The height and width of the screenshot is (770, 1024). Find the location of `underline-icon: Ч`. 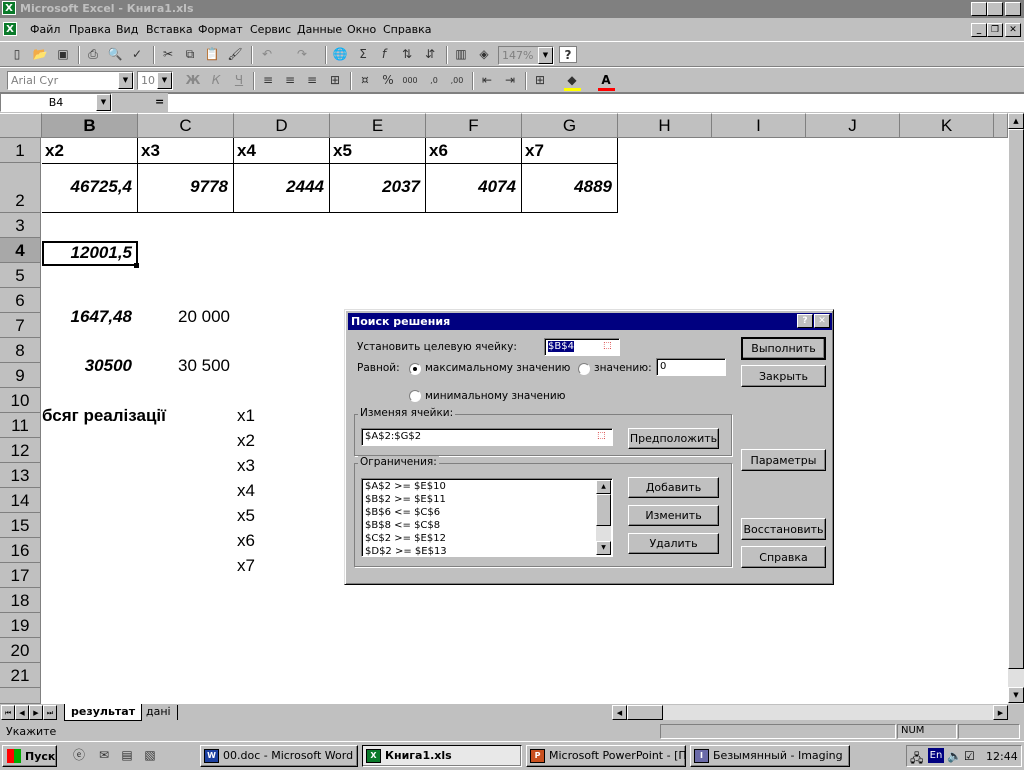

underline-icon: Ч is located at coordinates (239, 80).